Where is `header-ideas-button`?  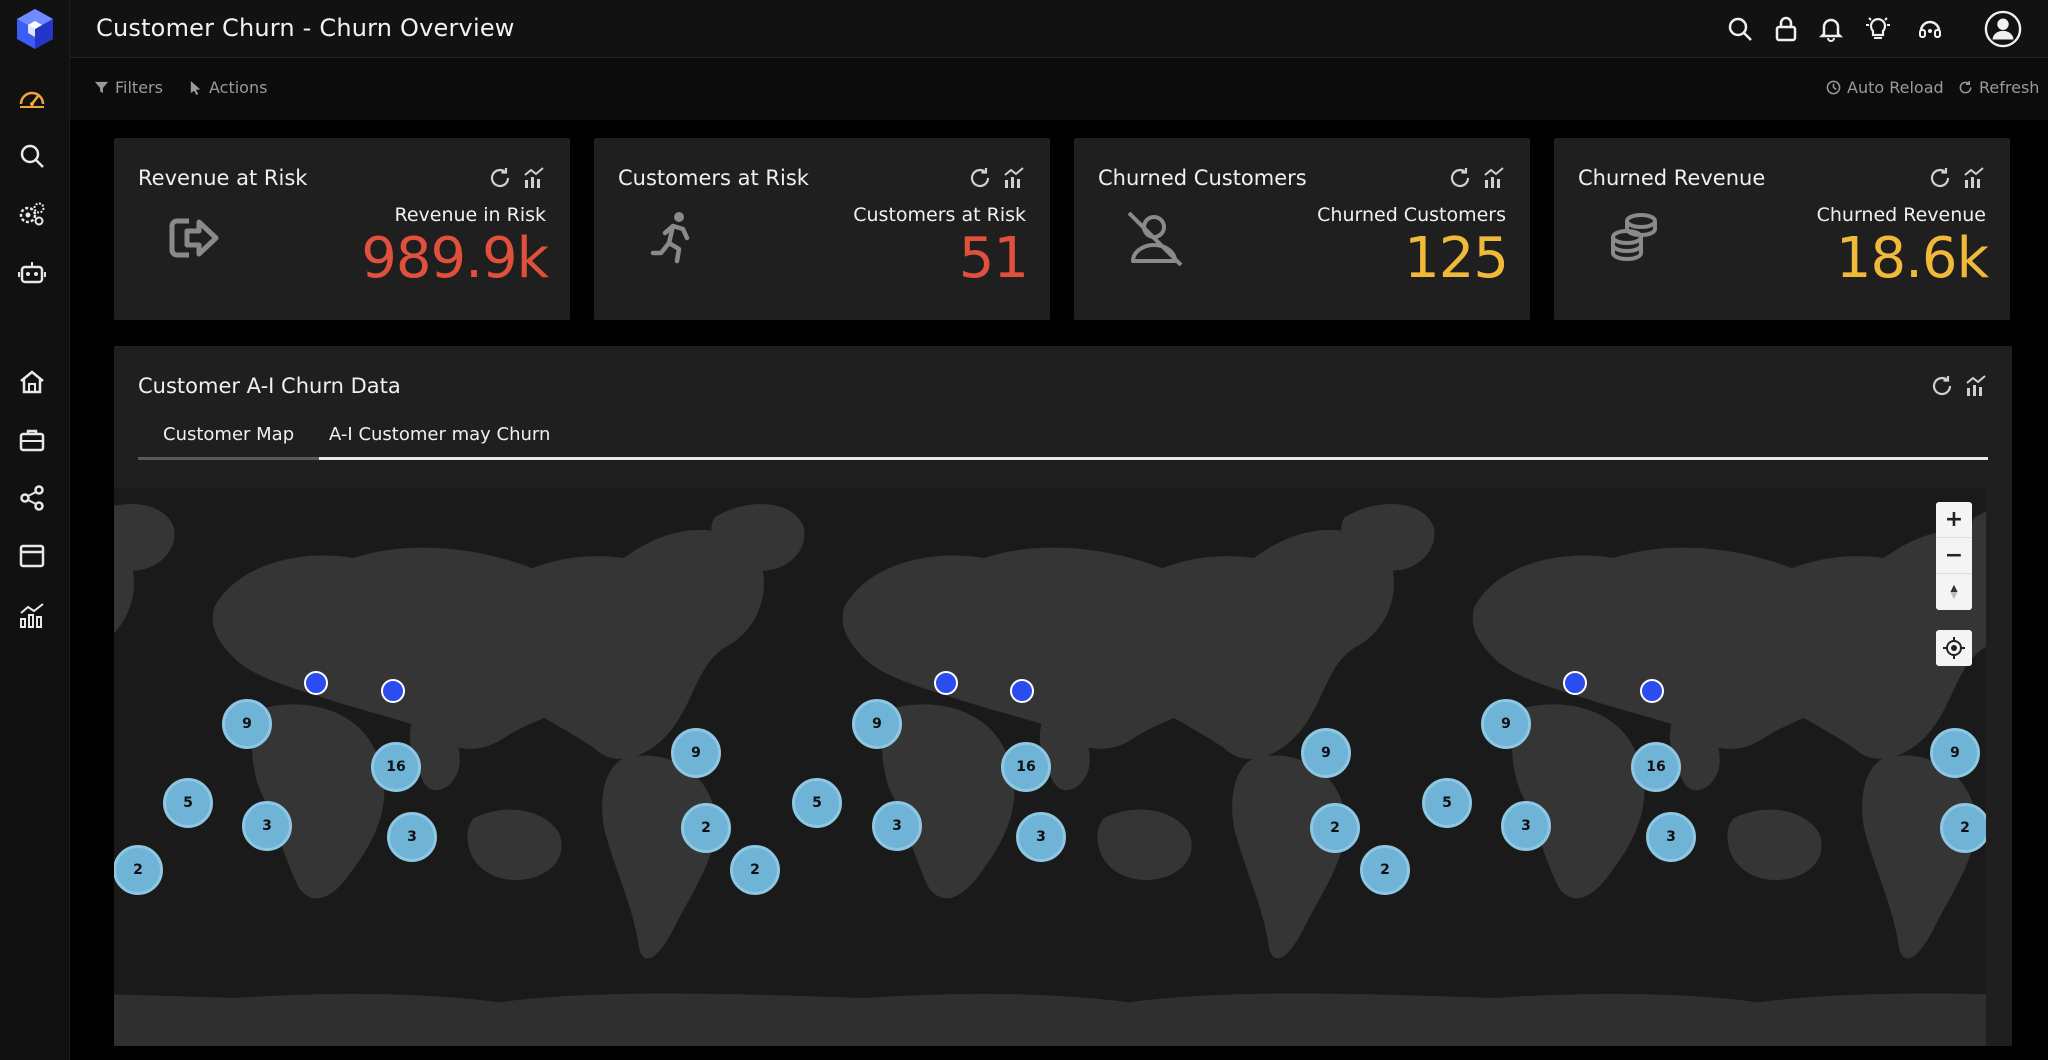
header-ideas-button is located at coordinates (1878, 29).